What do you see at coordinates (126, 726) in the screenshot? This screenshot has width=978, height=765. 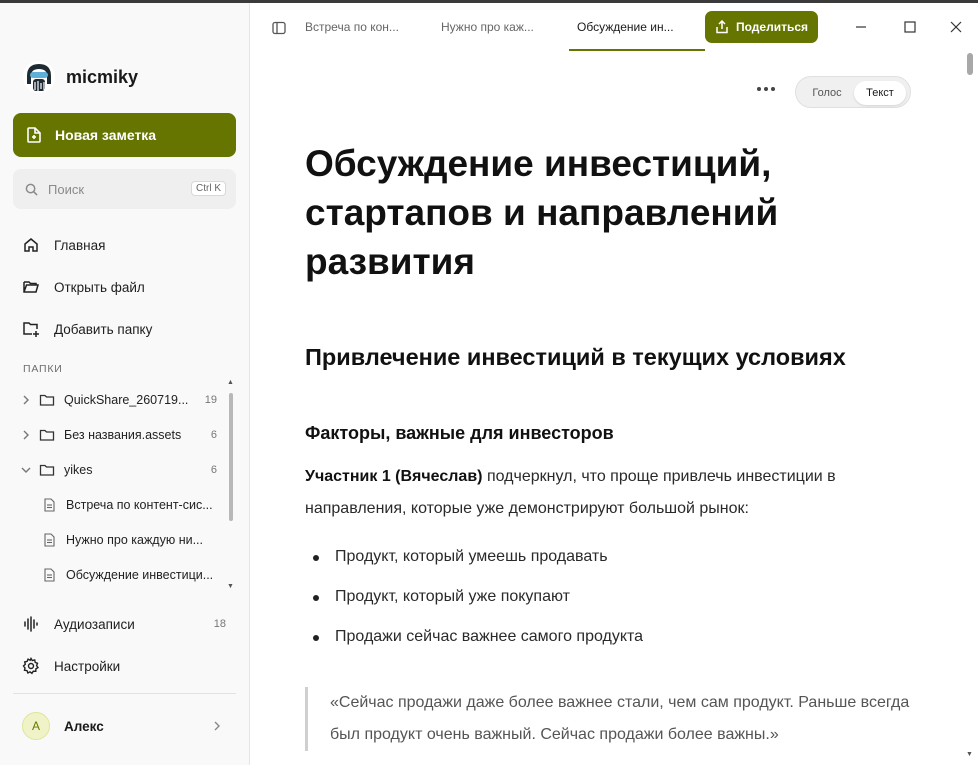 I see `user-profile: А Алекс` at bounding box center [126, 726].